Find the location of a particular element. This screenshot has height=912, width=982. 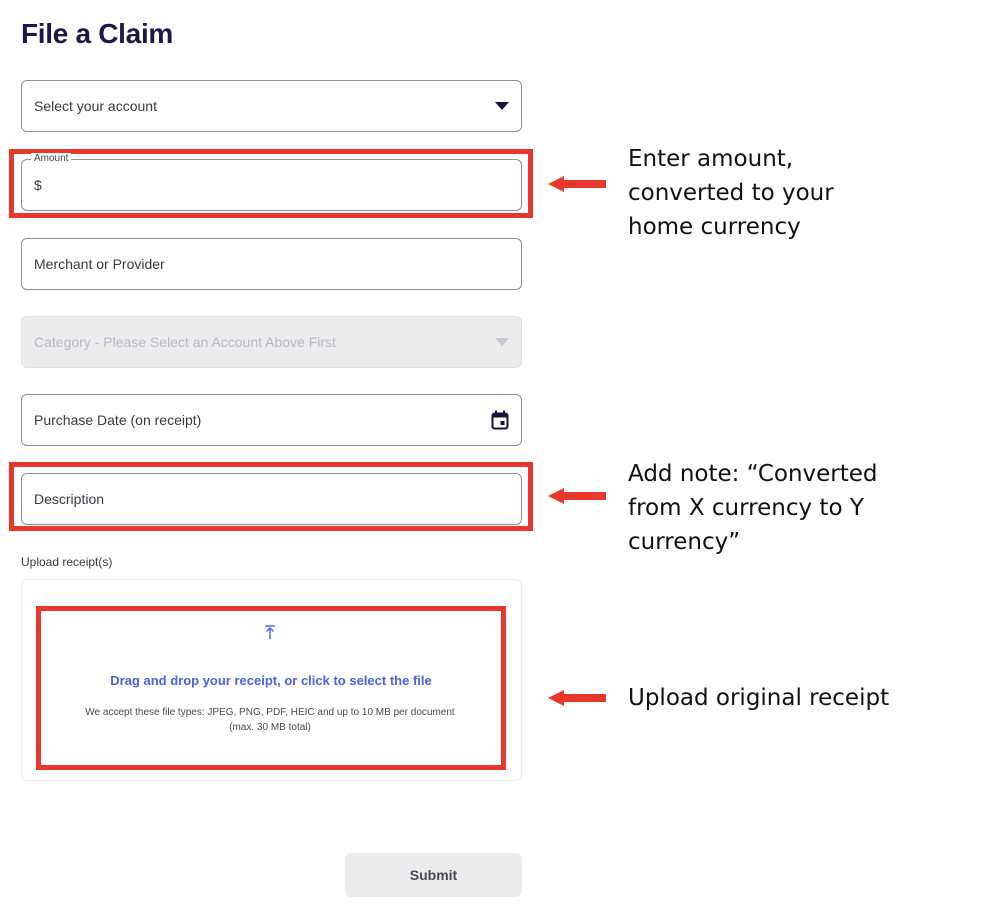

merchant-placeholder: Merchant or Provider is located at coordinates (99, 264).